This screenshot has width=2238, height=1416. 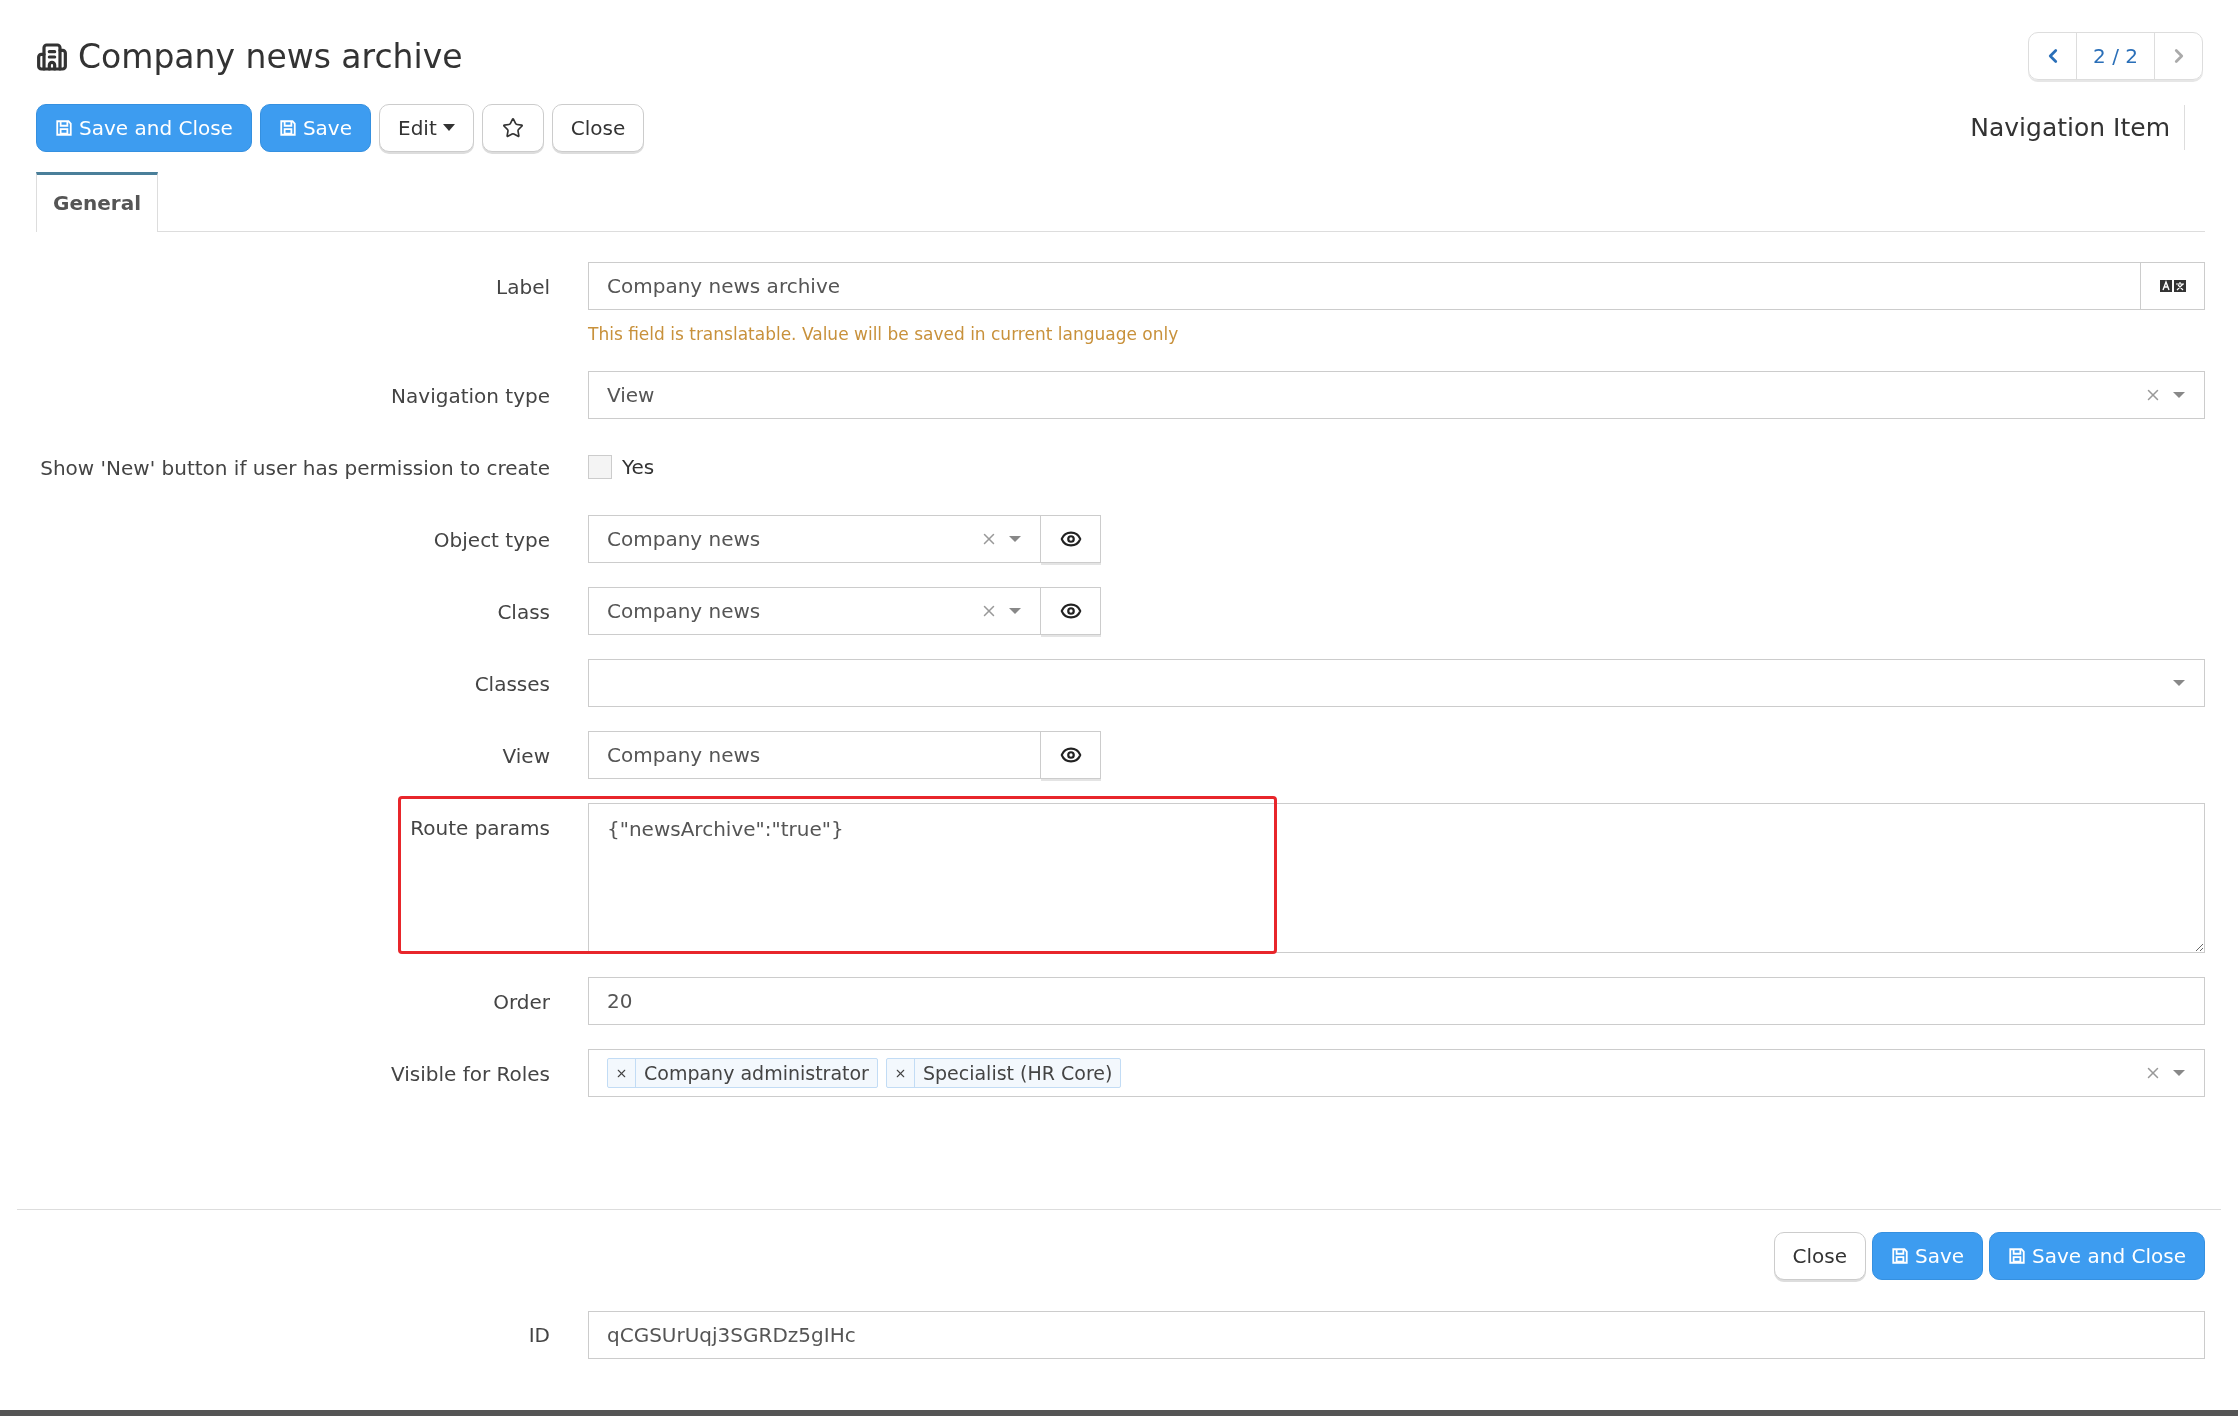 I want to click on field-label: Navigation type, so click(x=470, y=396).